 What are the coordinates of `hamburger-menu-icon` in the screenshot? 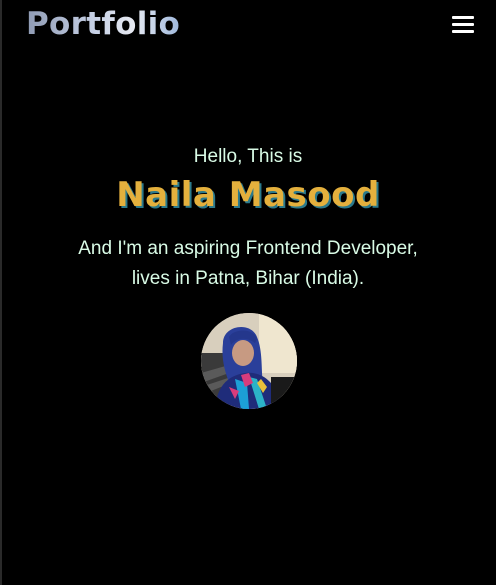 It's located at (463, 25).